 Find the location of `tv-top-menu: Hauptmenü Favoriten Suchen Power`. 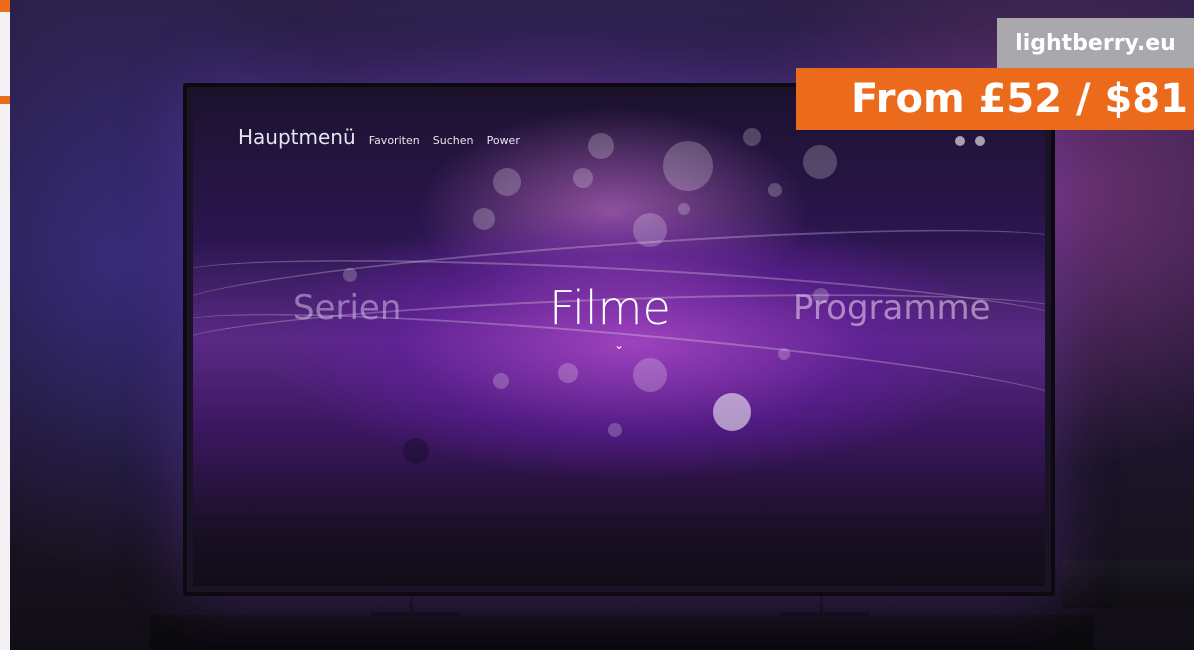

tv-top-menu: Hauptmenü Favoriten Suchen Power is located at coordinates (379, 137).